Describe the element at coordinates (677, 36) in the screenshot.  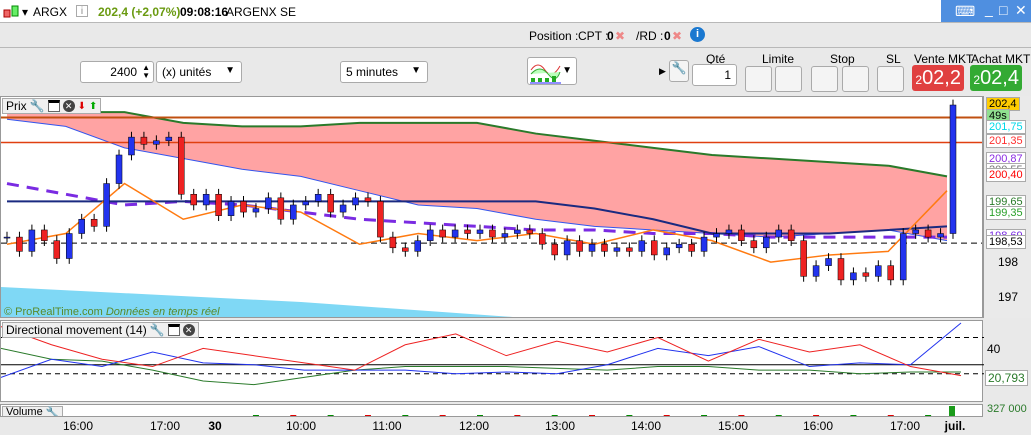
I see `close-rd-icon: ✖` at that location.